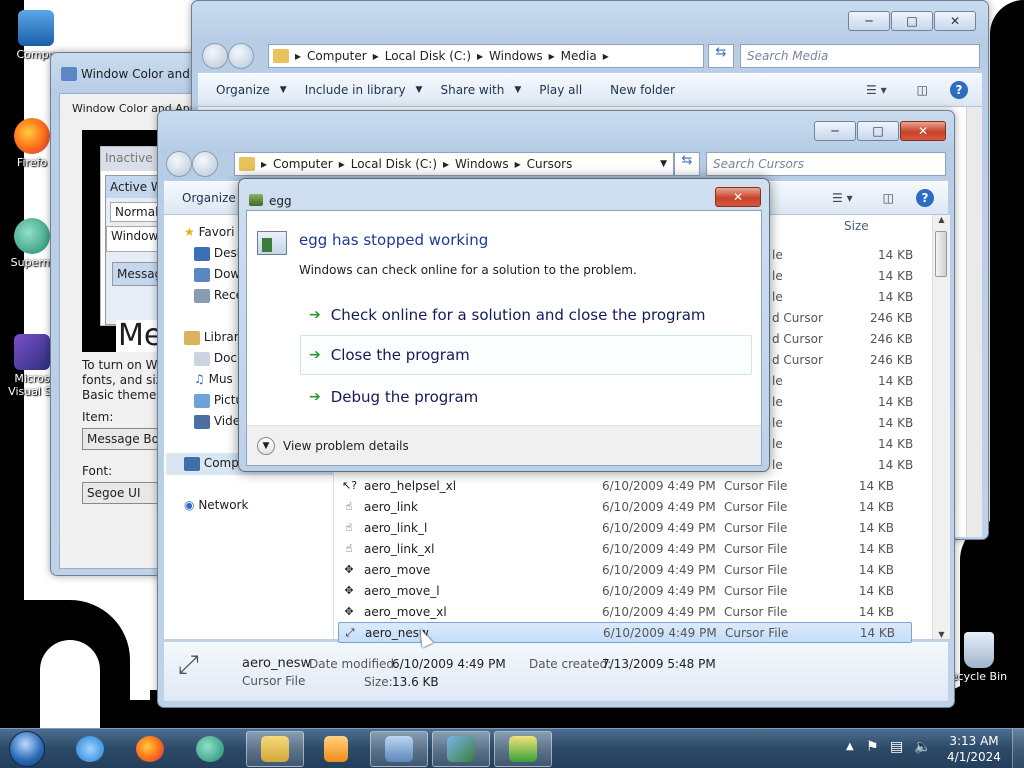 Image resolution: width=1024 pixels, height=768 pixels. Describe the element at coordinates (1018, 748) in the screenshot. I see `show-desktop-button` at that location.